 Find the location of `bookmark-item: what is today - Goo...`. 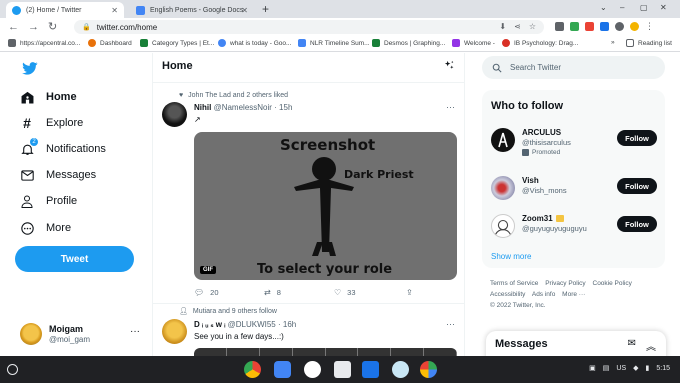

bookmark-item: what is today - Goo... is located at coordinates (254, 43).